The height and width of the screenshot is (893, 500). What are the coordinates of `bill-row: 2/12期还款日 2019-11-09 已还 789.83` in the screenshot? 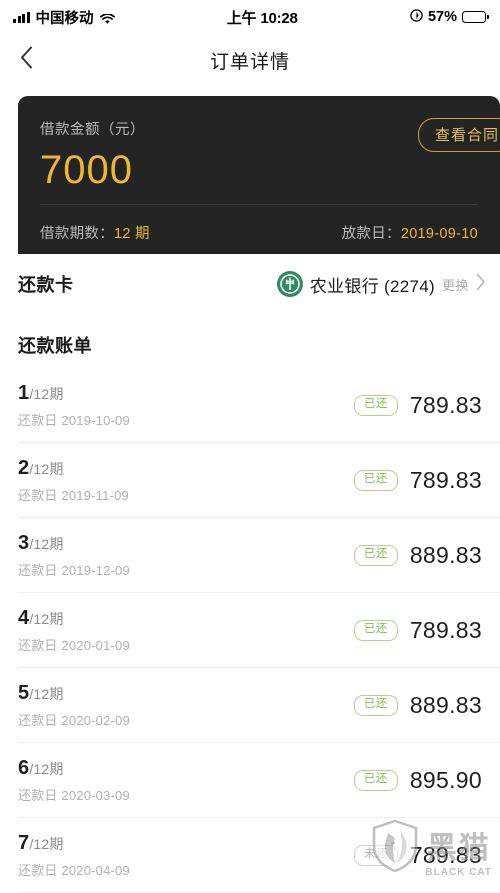 It's located at (250, 480).